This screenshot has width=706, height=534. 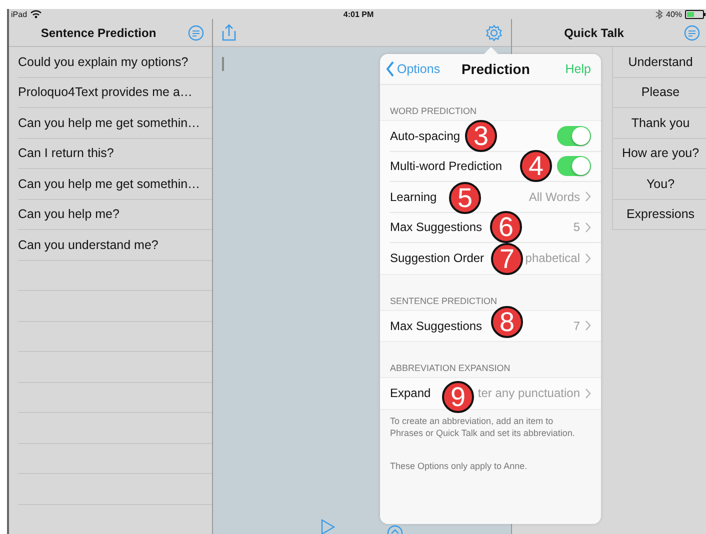 I want to click on row-label: Auto-spacing, so click(x=425, y=135).